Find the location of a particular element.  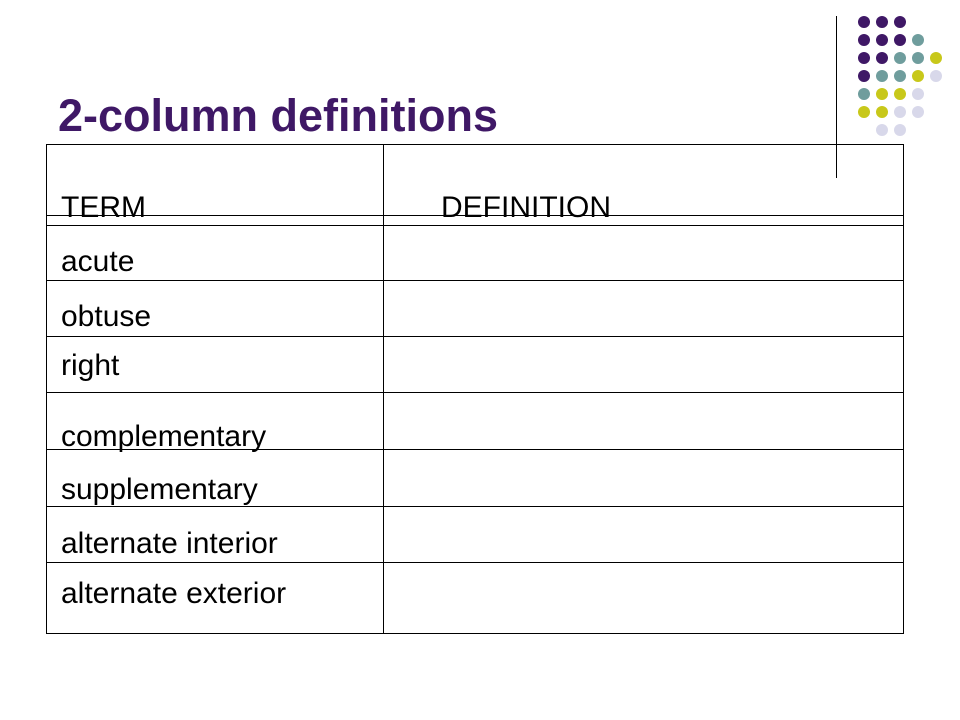

column-divider is located at coordinates (383, 389).